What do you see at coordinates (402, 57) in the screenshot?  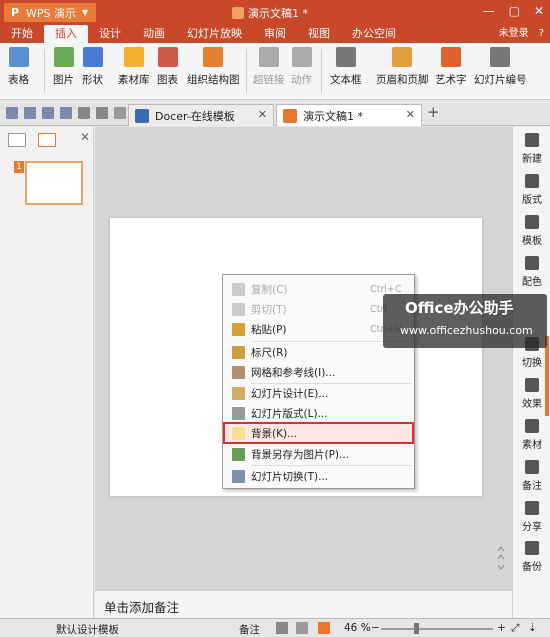 I see `header-footer-icon` at bounding box center [402, 57].